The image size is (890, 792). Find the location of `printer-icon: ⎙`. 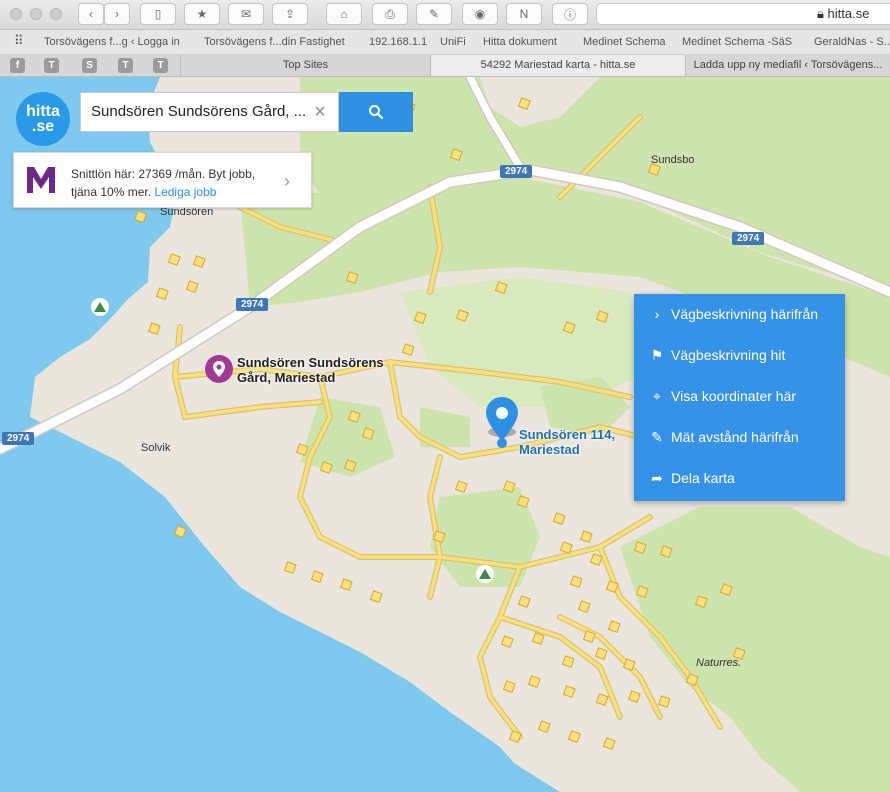

printer-icon: ⎙ is located at coordinates (390, 13).